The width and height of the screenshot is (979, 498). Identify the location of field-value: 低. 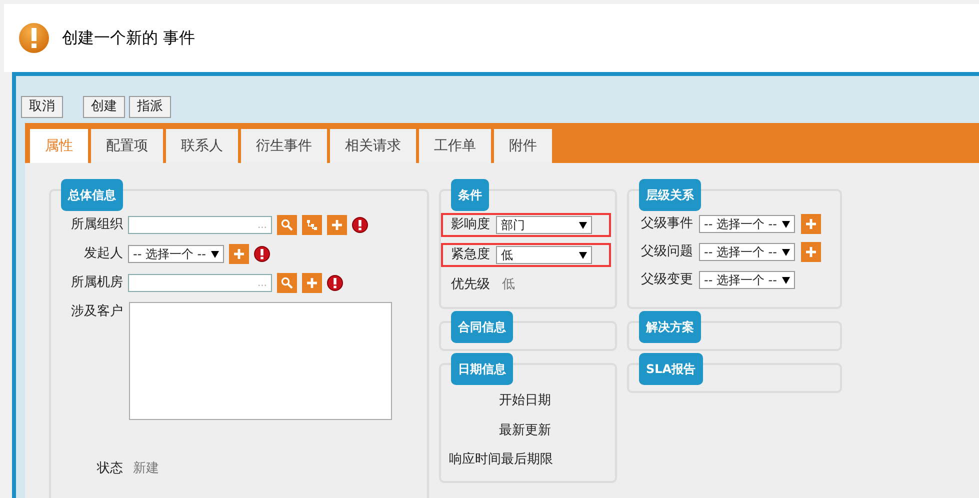
(508, 285).